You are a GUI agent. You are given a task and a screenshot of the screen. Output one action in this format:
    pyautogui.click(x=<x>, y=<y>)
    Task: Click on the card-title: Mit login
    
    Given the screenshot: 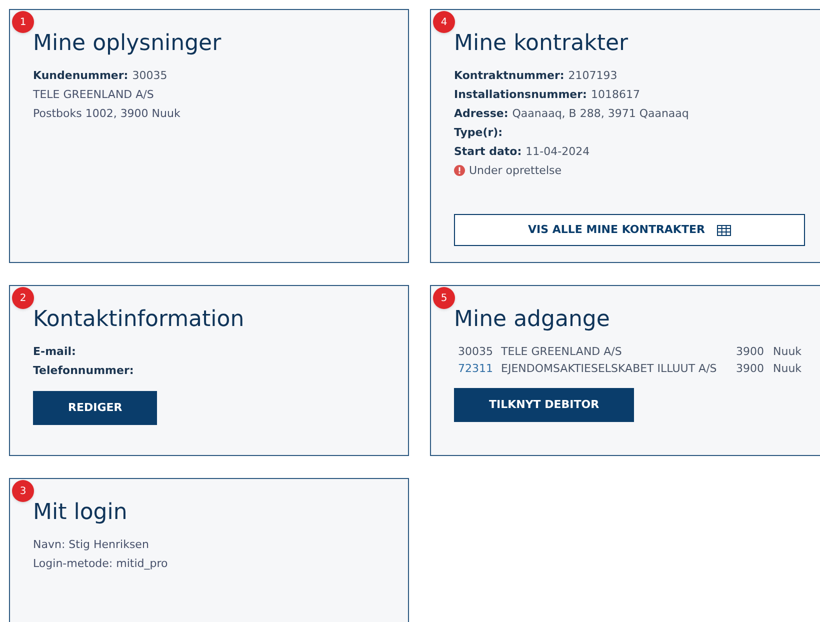 What is the action you would take?
    pyautogui.click(x=80, y=513)
    